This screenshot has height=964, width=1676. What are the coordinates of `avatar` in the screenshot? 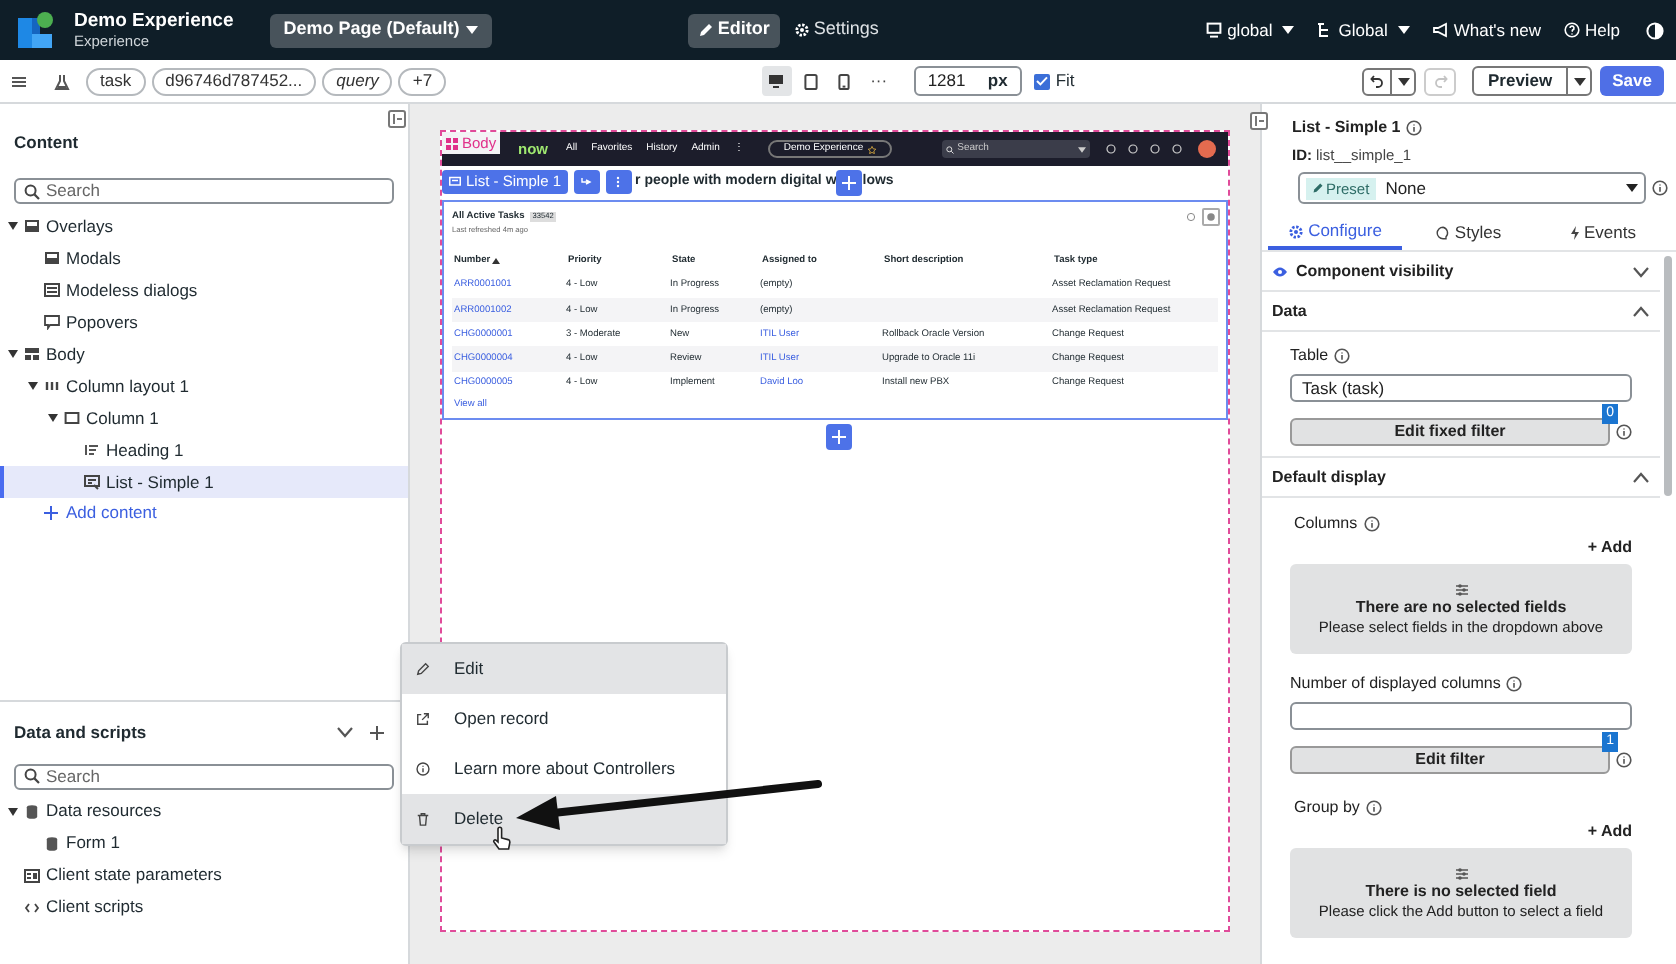 It's located at (1206, 149).